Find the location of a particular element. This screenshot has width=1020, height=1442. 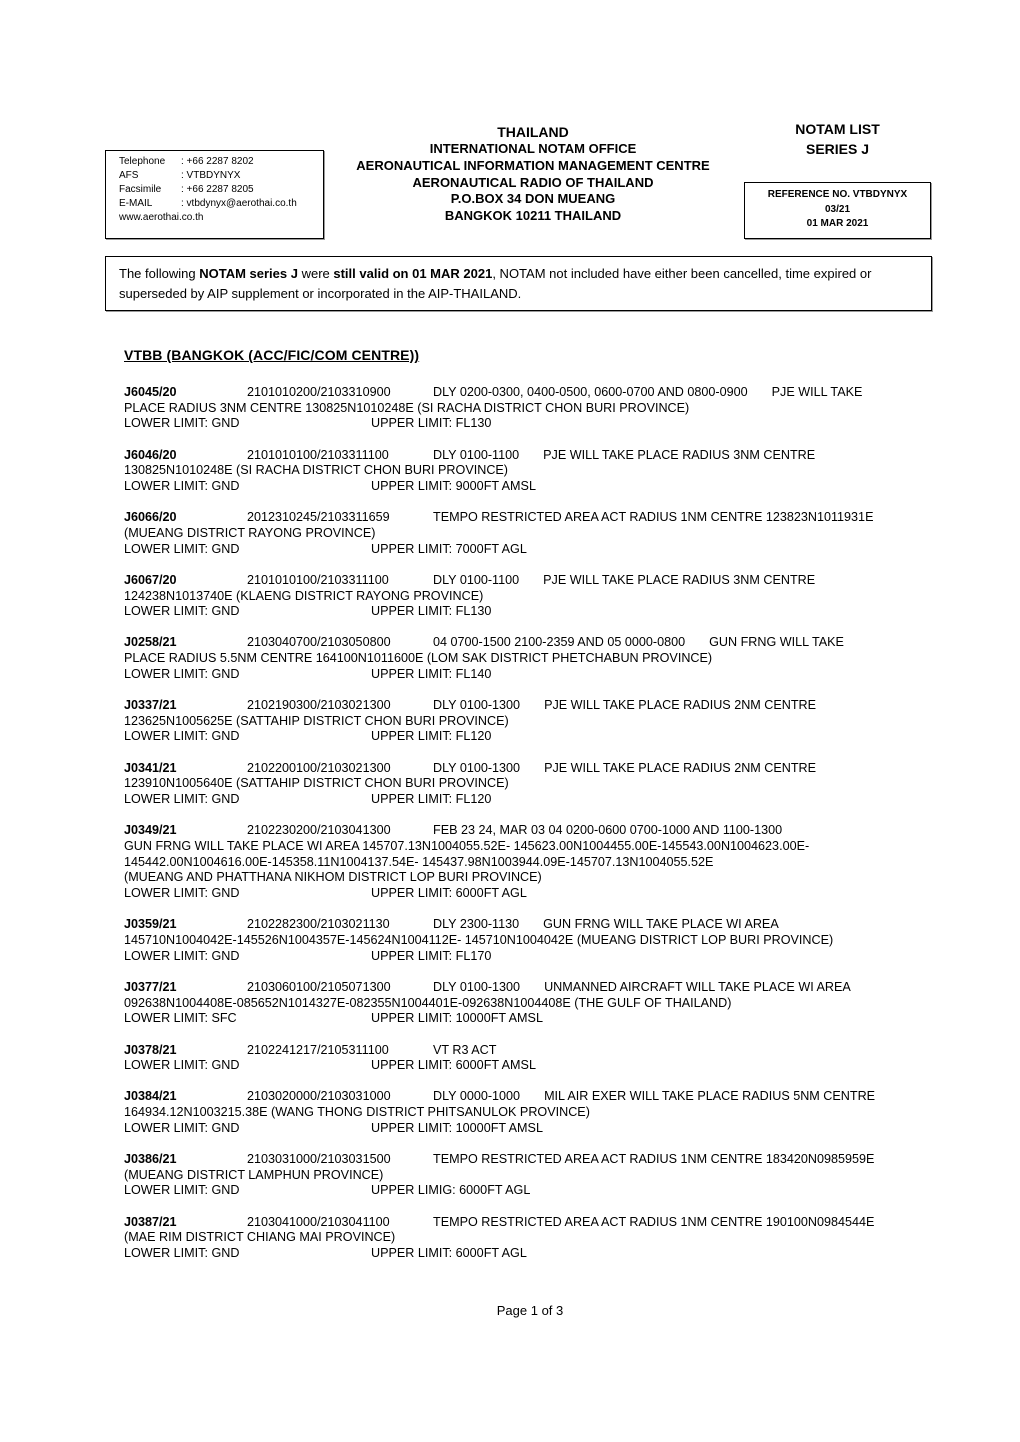

notam-validity-period: 2103040700/2103050800 is located at coordinates (319, 642).